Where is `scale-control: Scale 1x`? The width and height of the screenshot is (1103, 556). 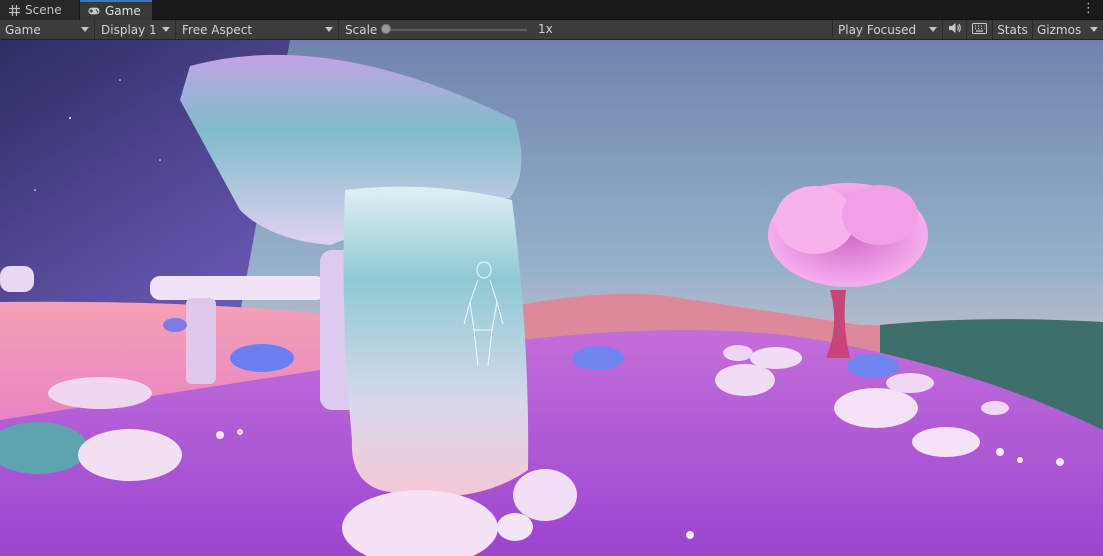
scale-control: Scale 1x is located at coordinates (587, 29).